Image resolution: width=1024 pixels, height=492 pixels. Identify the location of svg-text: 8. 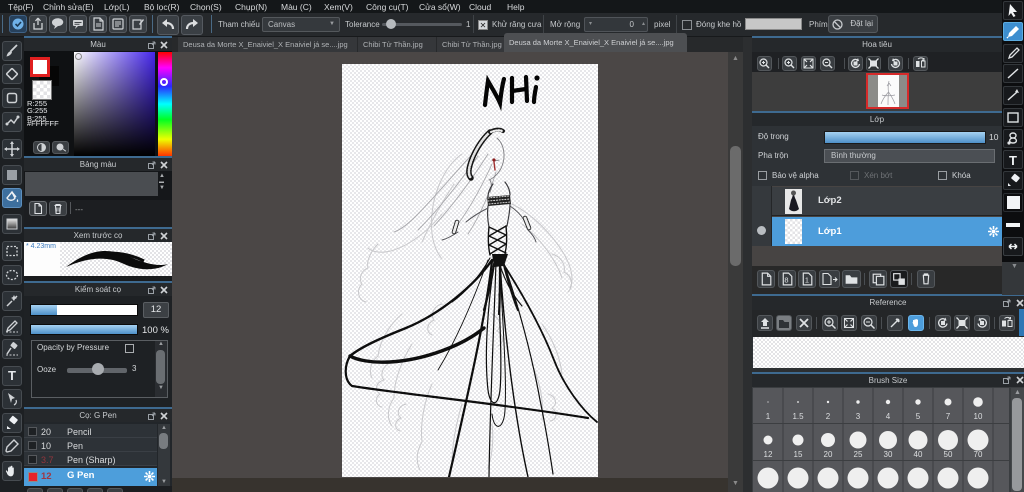
(786, 280).